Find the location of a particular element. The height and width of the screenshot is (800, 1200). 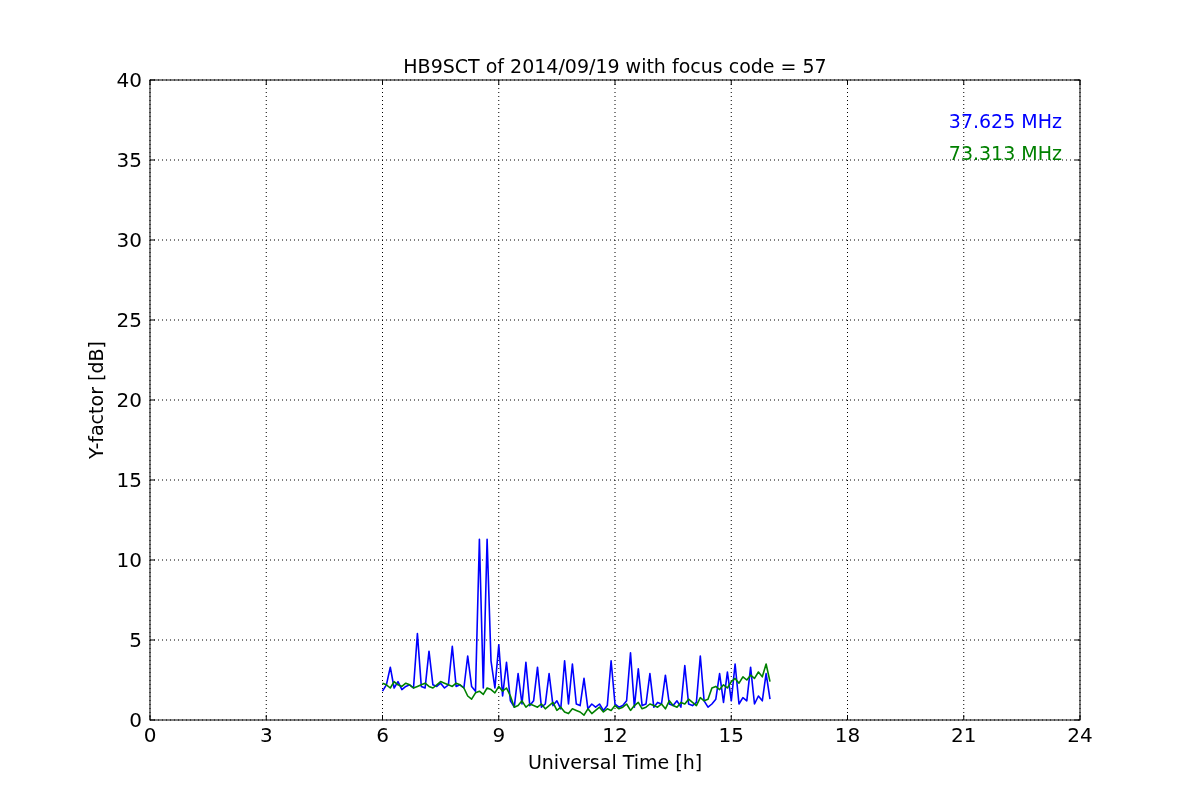

tick-label: 35 is located at coordinates (129, 160).